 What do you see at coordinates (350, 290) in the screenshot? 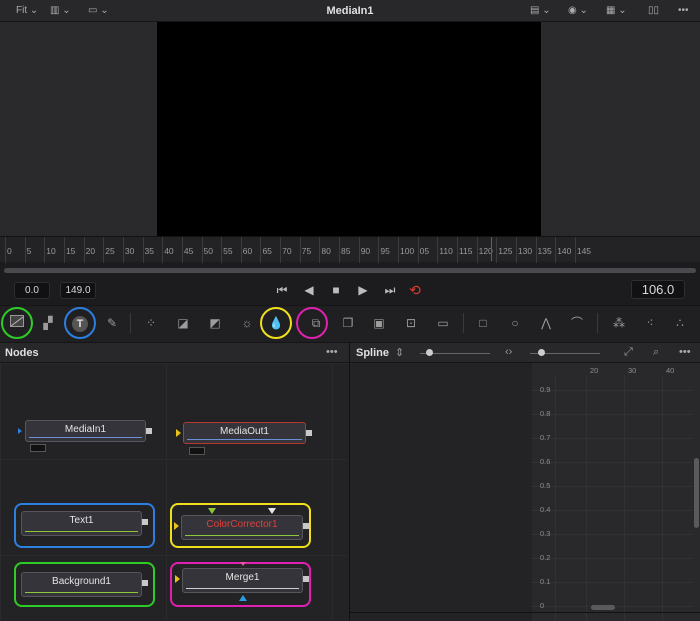
I see `transport-bar` at bounding box center [350, 290].